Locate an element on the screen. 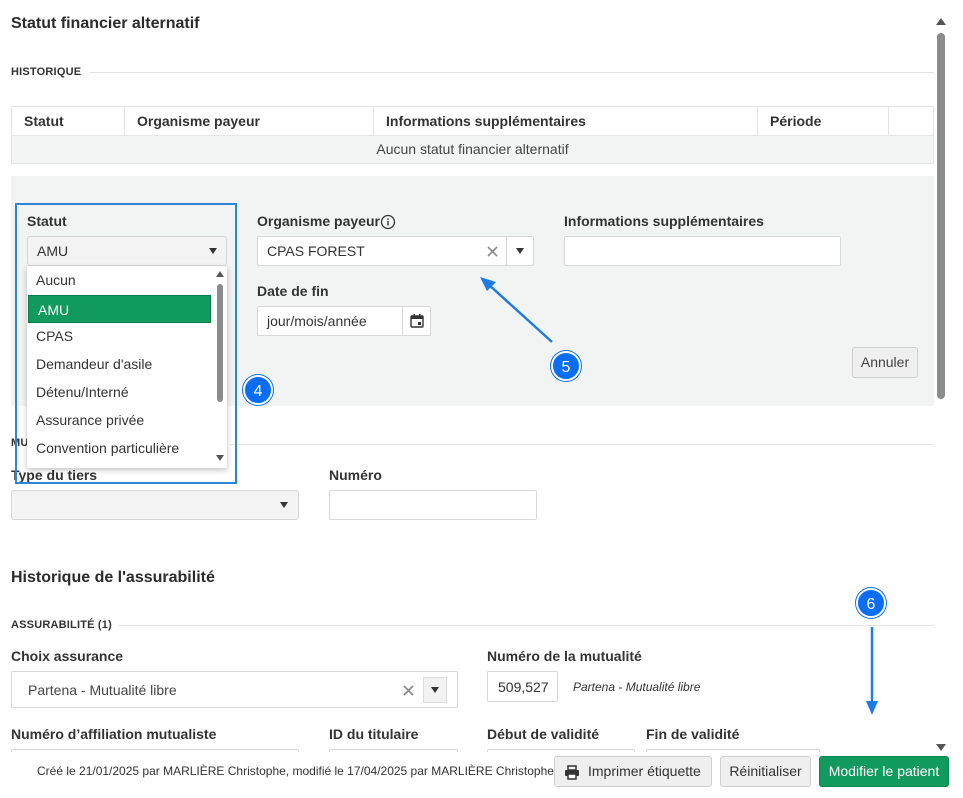 This screenshot has width=963, height=798. history-empty-row: Aucun statut financier alternatif is located at coordinates (472, 149).